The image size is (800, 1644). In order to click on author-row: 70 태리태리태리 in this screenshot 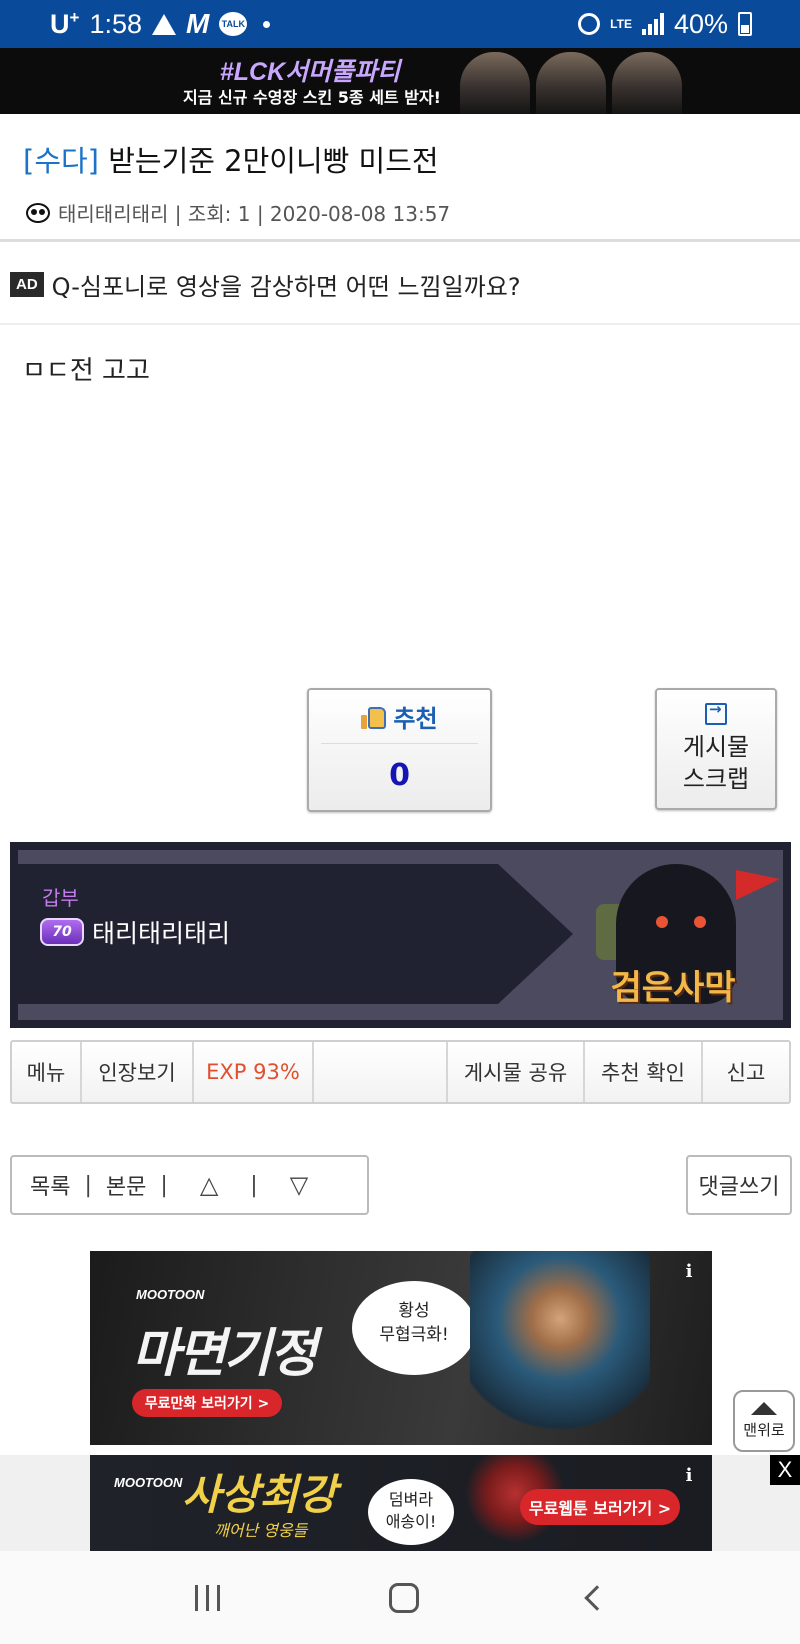, I will do `click(135, 932)`.